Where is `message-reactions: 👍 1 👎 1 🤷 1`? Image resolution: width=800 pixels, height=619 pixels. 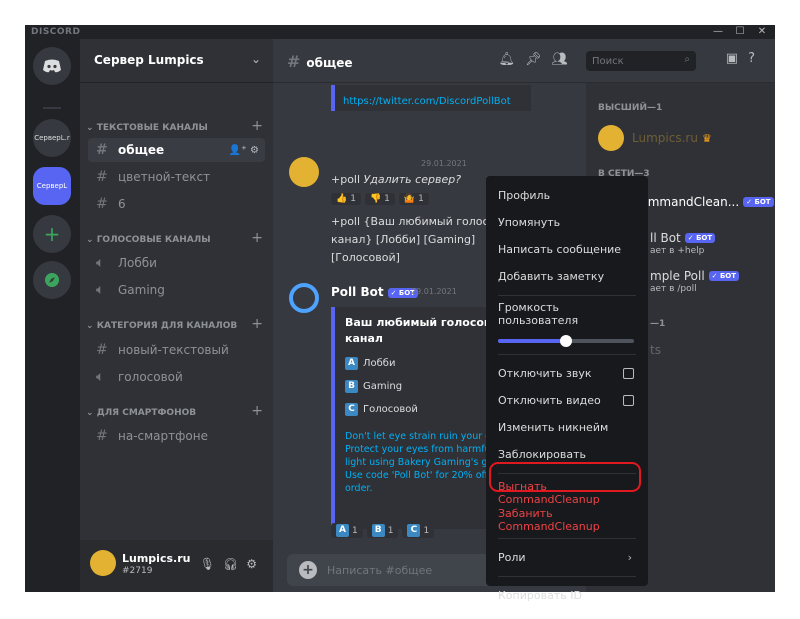 message-reactions: 👍 1 👎 1 🤷 1 is located at coordinates (380, 199).